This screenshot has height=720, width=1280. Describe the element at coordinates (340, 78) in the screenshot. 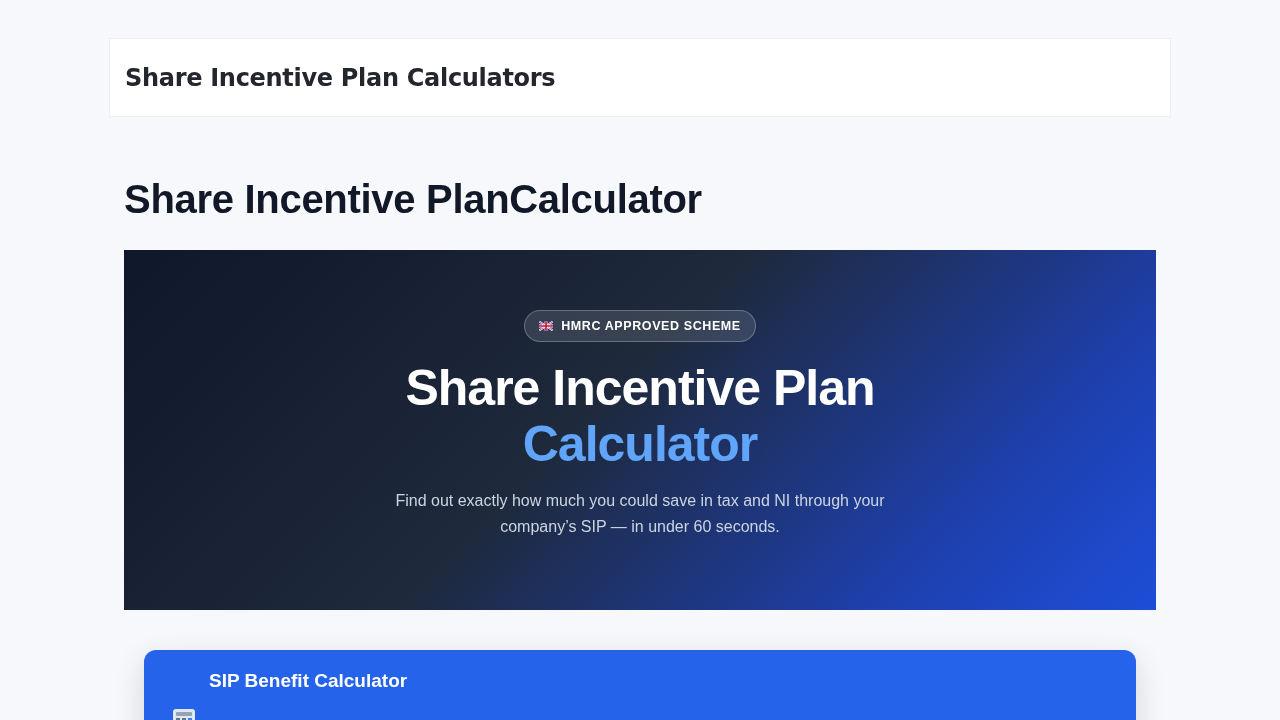

I see `site-title: Share Incentive Plan Calculators` at that location.